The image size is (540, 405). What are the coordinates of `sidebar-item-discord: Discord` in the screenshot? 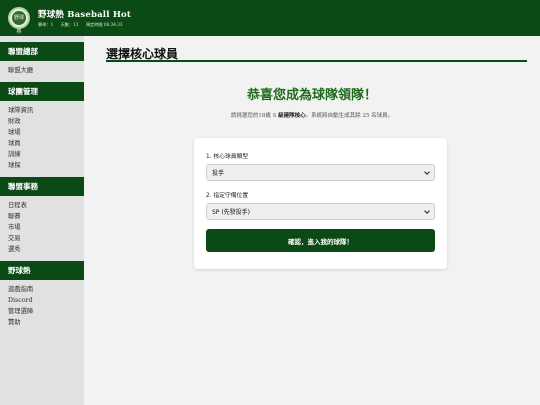 It's located at (42, 300).